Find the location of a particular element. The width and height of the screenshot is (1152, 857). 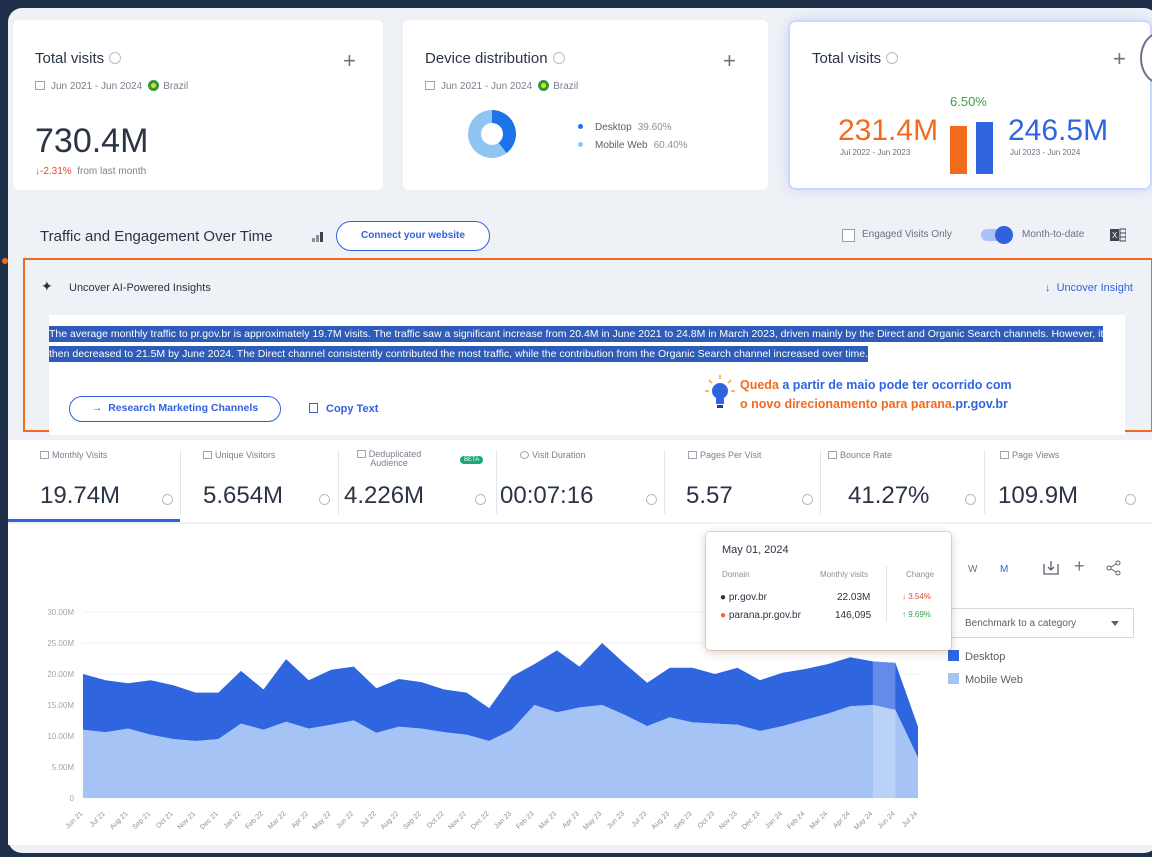

row-change: ↓ 3.54% is located at coordinates (916, 596).